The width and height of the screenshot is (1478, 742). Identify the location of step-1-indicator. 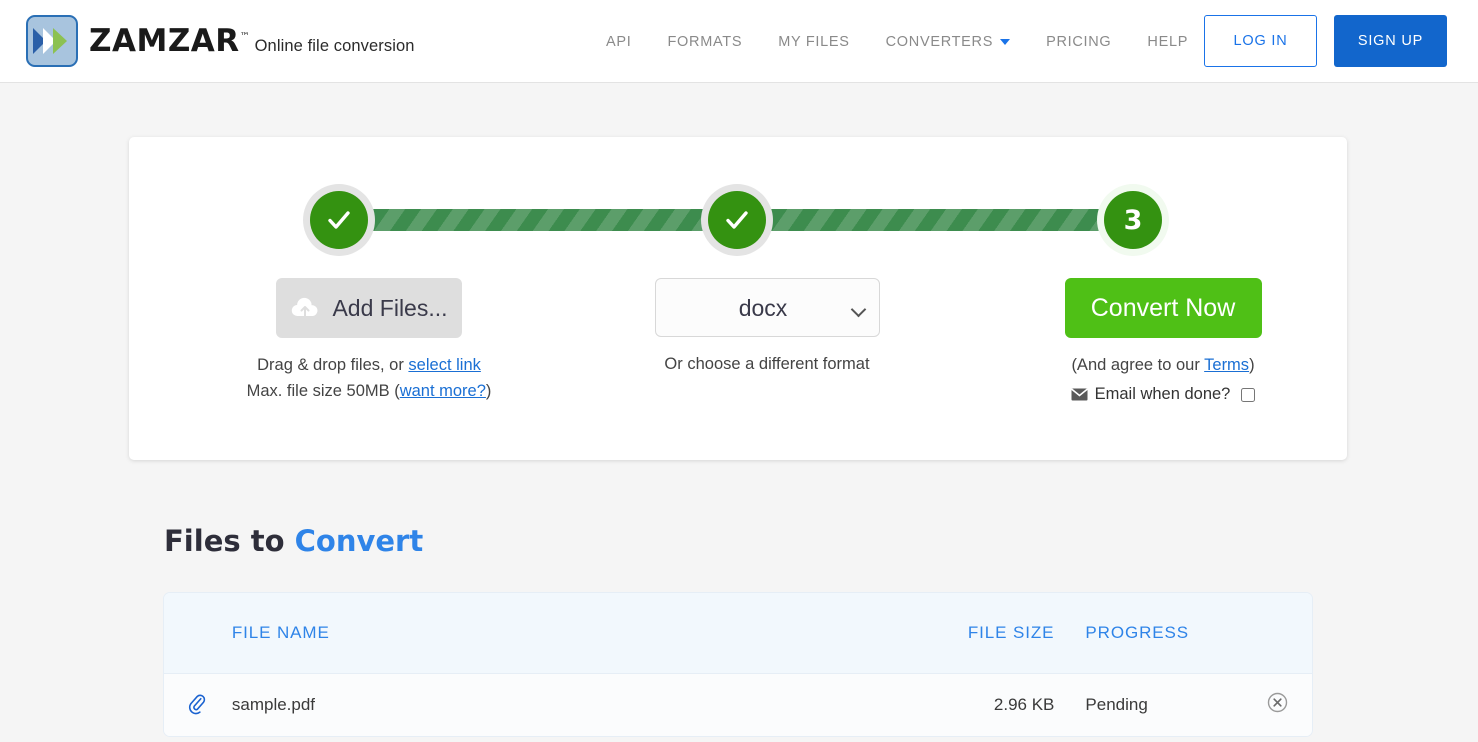
(339, 220).